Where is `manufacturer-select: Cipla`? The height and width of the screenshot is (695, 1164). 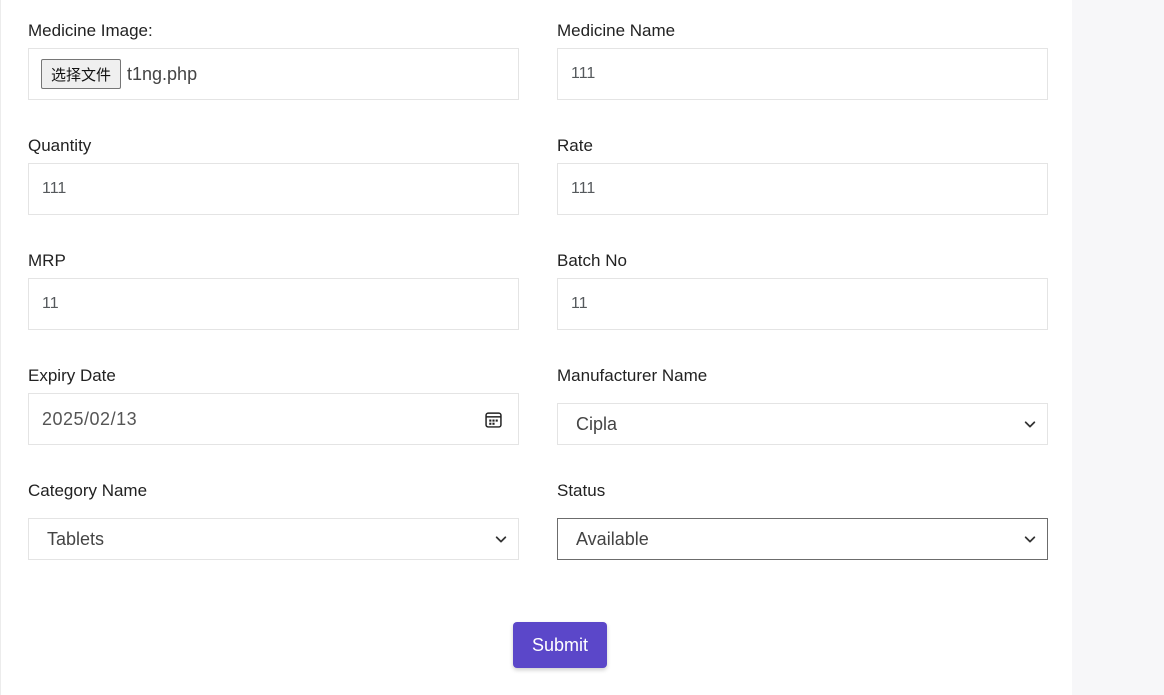
manufacturer-select: Cipla is located at coordinates (802, 424).